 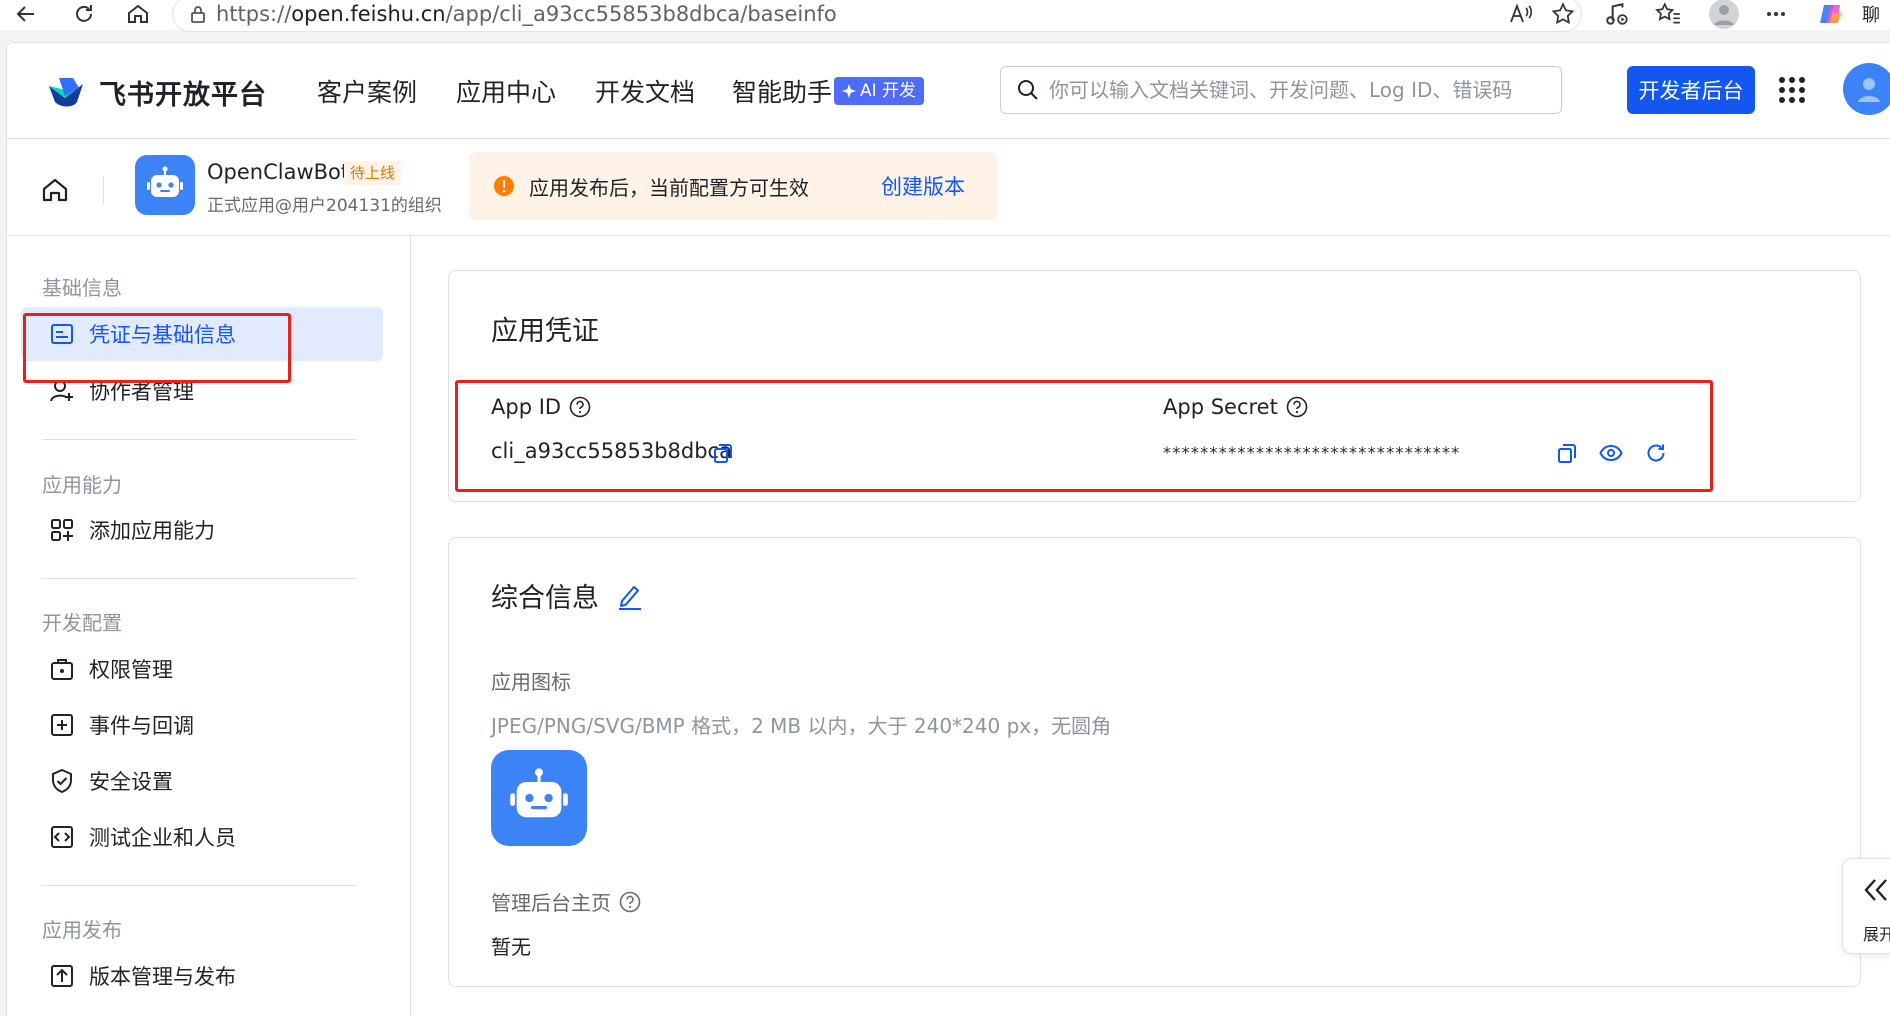 What do you see at coordinates (202, 669) in the screenshot?
I see `sidebar-item-permissions: 权限管理` at bounding box center [202, 669].